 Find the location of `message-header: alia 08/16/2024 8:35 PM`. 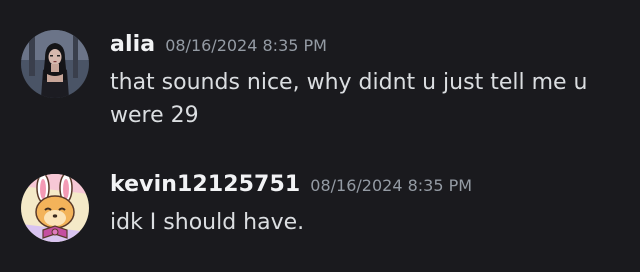

message-header: alia 08/16/2024 8:35 PM is located at coordinates (218, 44).